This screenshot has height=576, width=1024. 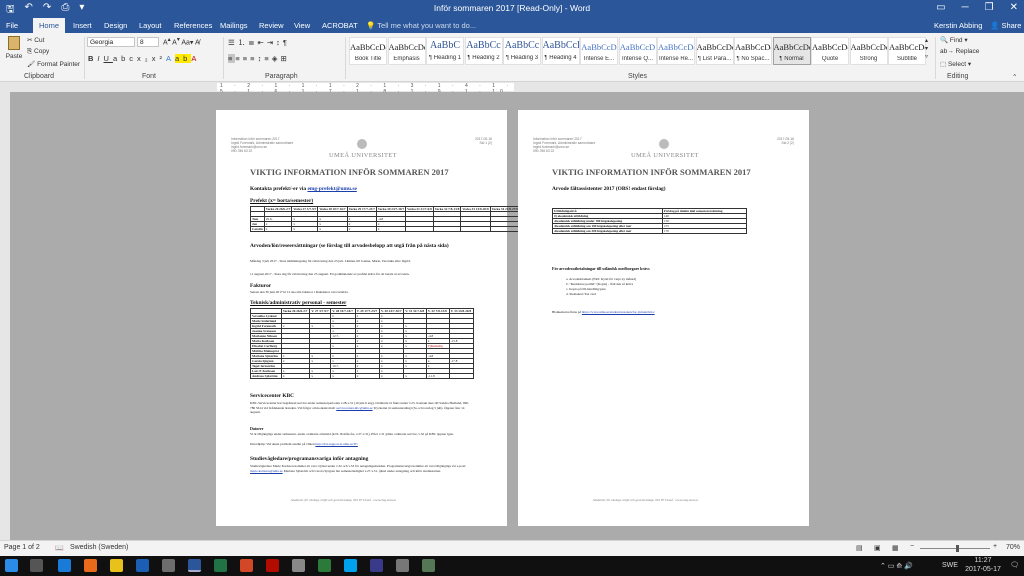 I want to click on studievagledare-email-link: marie.karlsson@umu.se, so click(x=266, y=471).